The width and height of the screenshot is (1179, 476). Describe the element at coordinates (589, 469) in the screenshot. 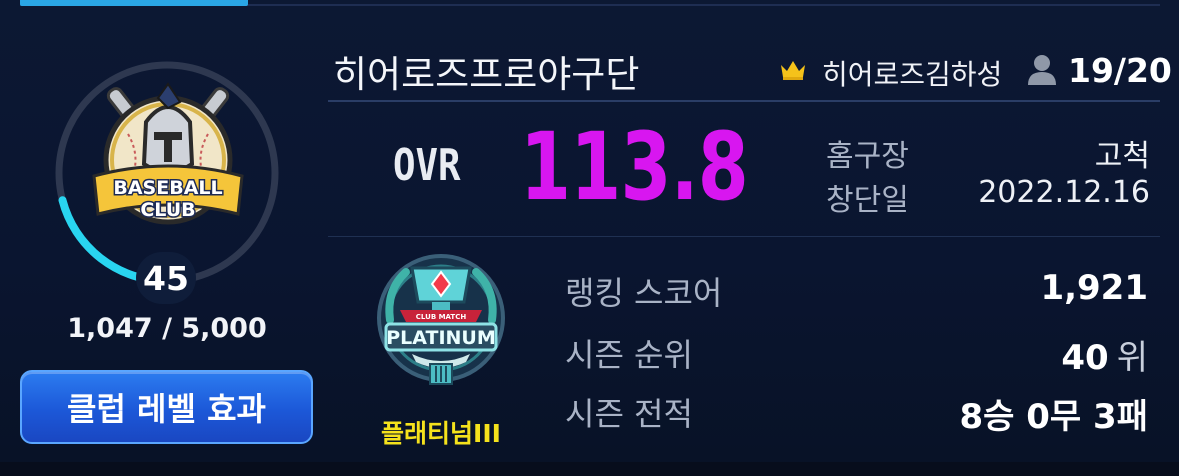

I see `bottom-edge` at that location.